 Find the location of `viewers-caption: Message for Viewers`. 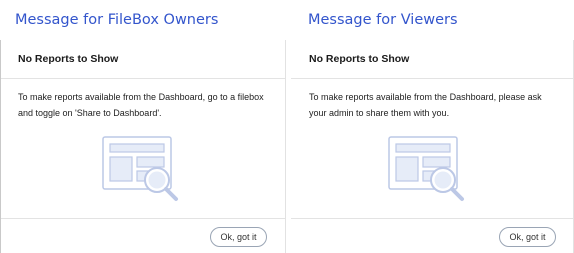

viewers-caption: Message for Viewers is located at coordinates (383, 20).